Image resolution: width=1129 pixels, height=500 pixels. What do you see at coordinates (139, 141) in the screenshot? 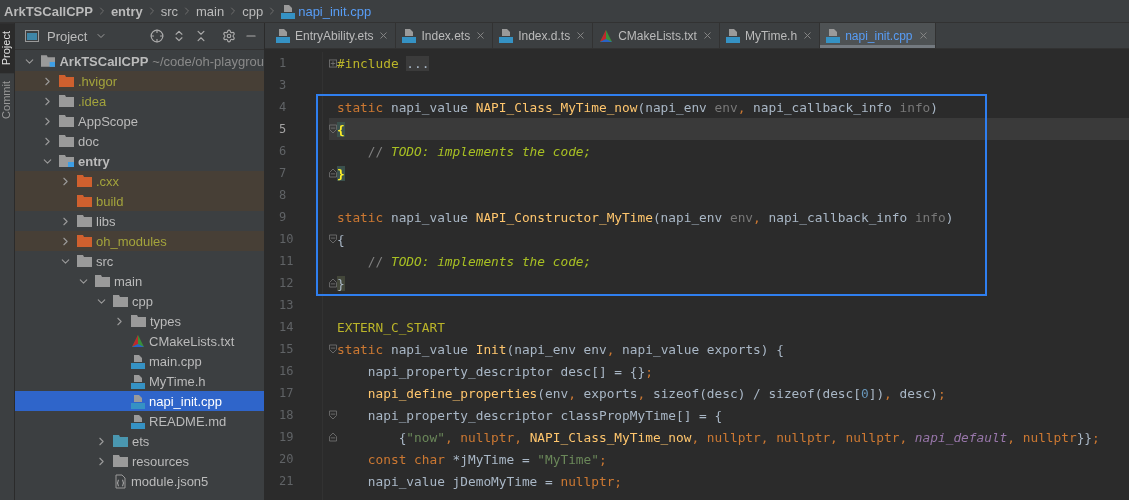
I see `tree-item: doc` at bounding box center [139, 141].